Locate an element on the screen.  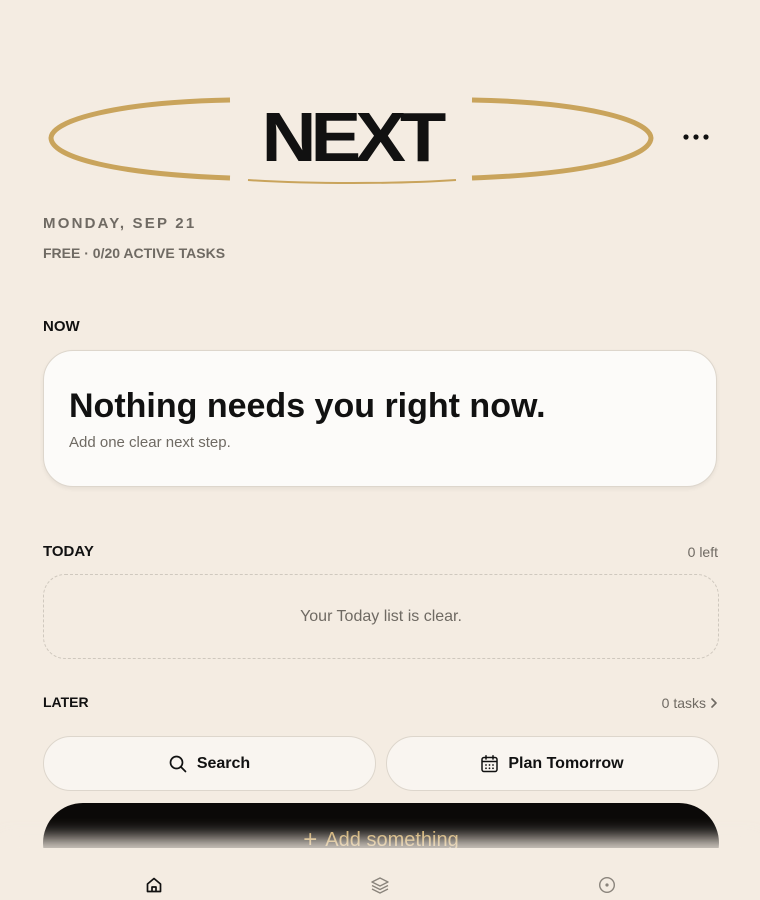
search-button: Search is located at coordinates (209, 763).